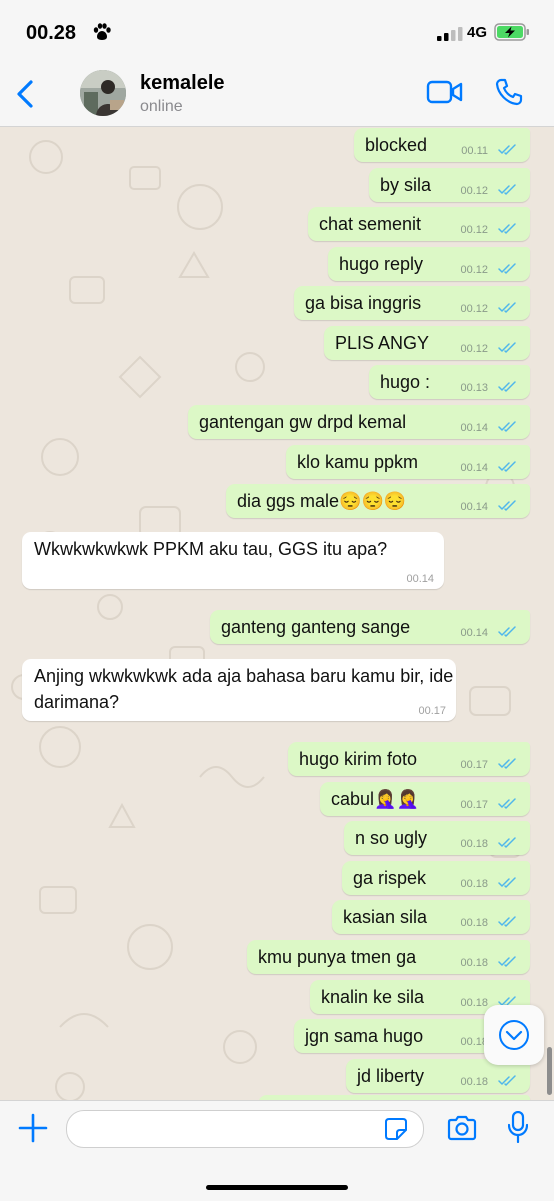  I want to click on message-text: hugo :, so click(405, 382).